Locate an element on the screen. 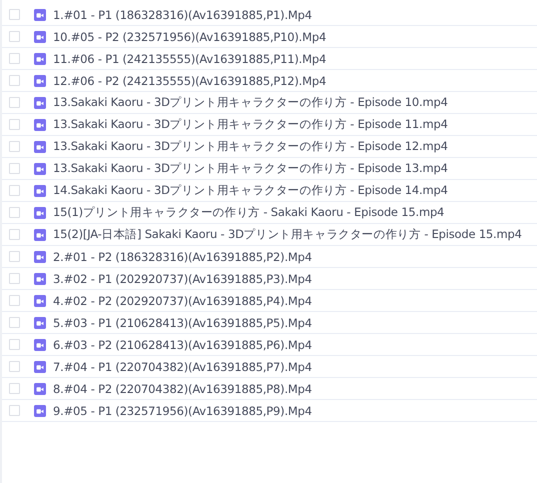 The height and width of the screenshot is (483, 537). file-name: 13.Sakaki Kaoru - 3Dプリント用キャラクターの作り方 - Episode 10.mp4 is located at coordinates (250, 102).